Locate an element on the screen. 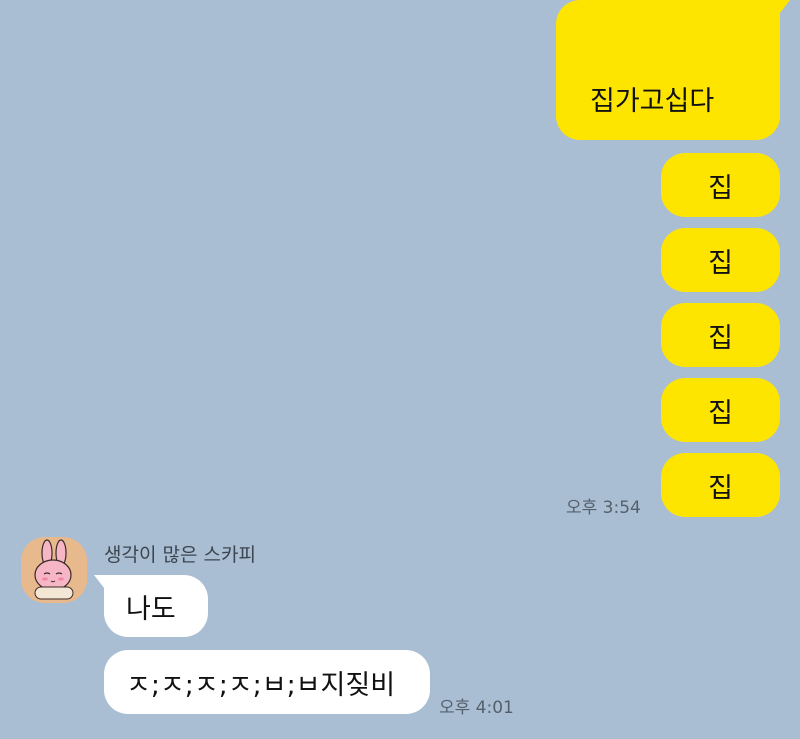  outgoing-message: 집가고십다 is located at coordinates (673, 70).